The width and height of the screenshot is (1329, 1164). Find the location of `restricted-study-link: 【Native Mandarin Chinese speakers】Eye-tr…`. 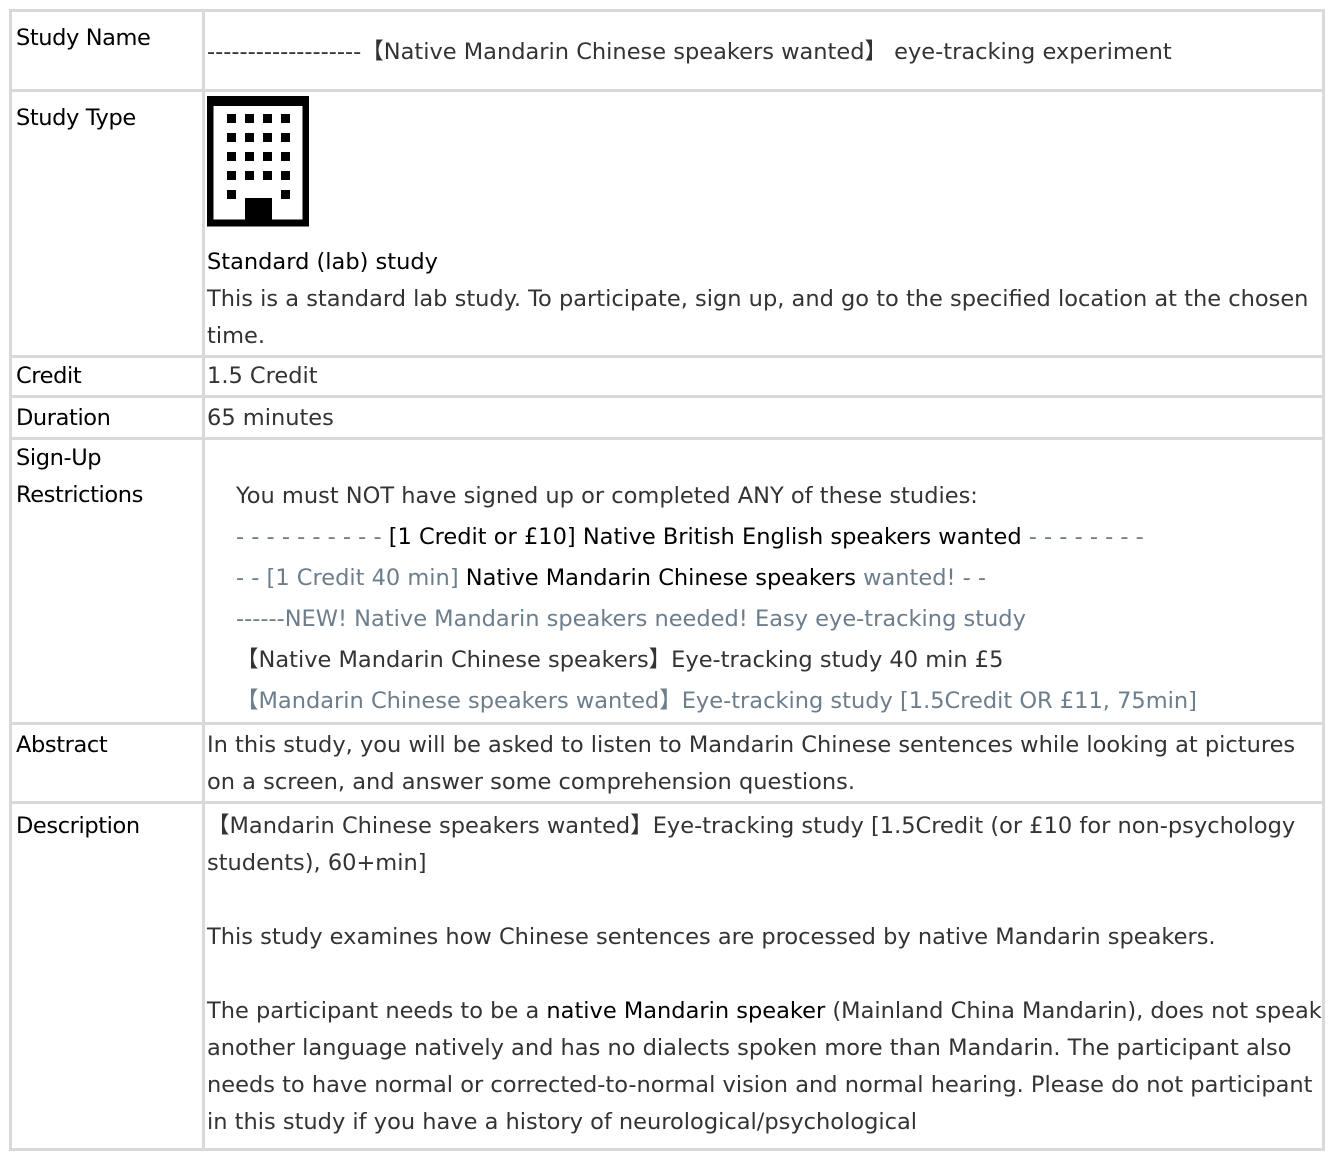

restricted-study-link: 【Native Mandarin Chinese speakers】Eye-tr… is located at coordinates (779, 660).